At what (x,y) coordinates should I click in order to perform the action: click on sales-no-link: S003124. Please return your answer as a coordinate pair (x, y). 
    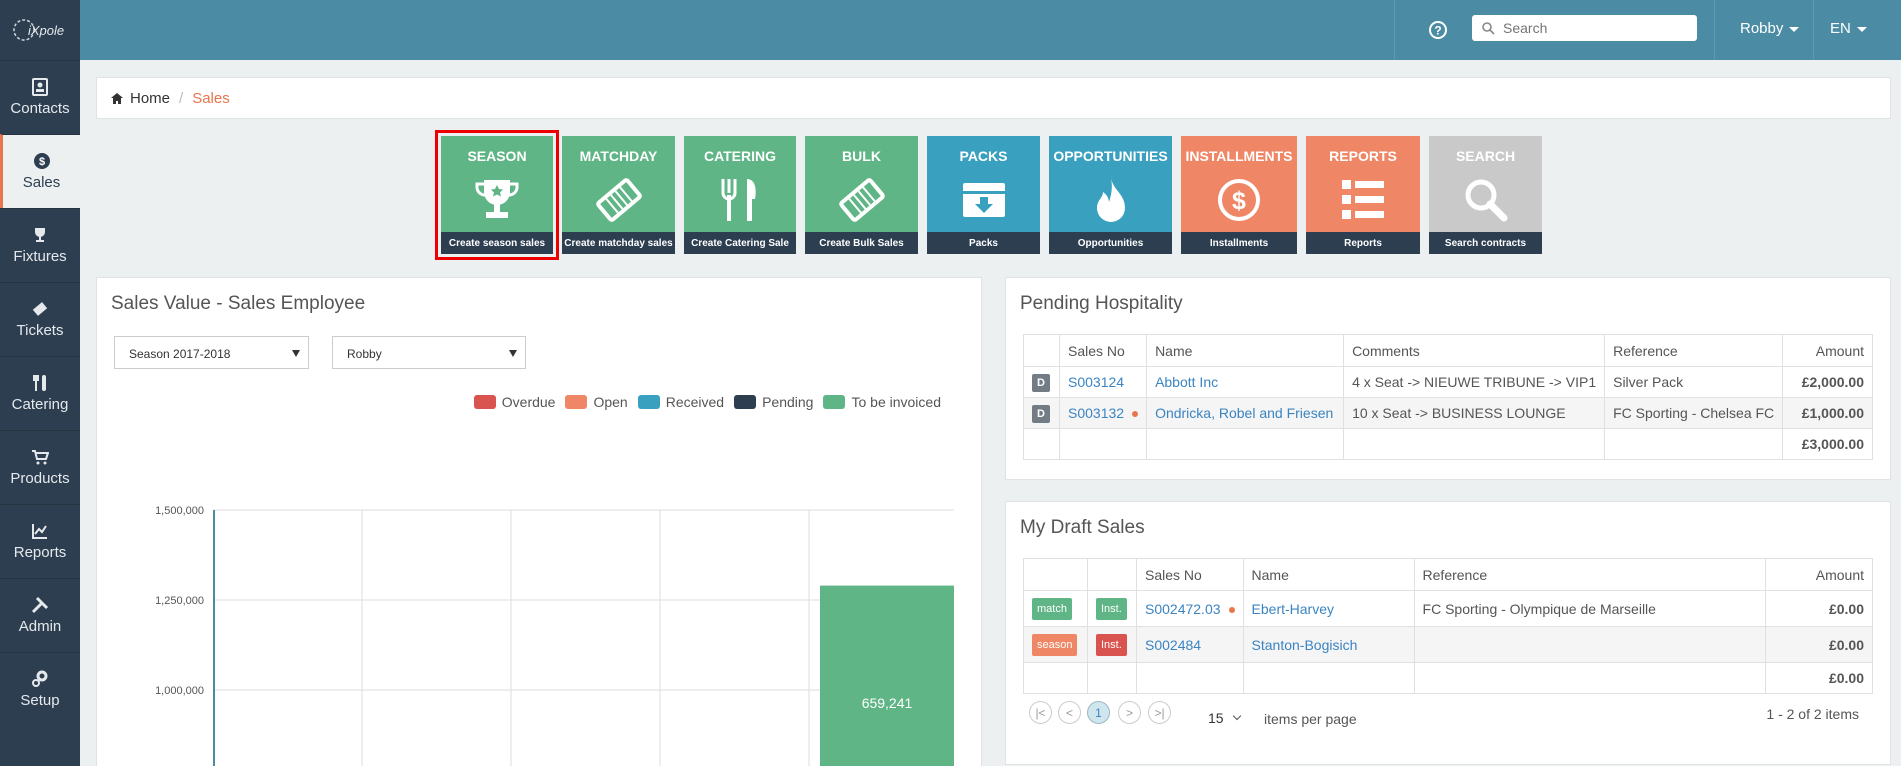
    Looking at the image, I should click on (1096, 382).